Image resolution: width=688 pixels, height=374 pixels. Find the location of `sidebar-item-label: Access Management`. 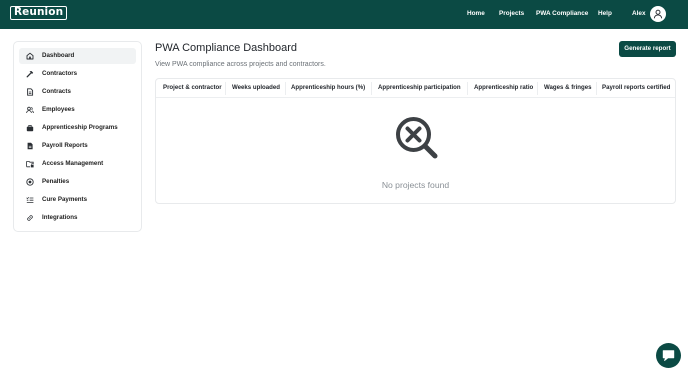

sidebar-item-label: Access Management is located at coordinates (73, 163).